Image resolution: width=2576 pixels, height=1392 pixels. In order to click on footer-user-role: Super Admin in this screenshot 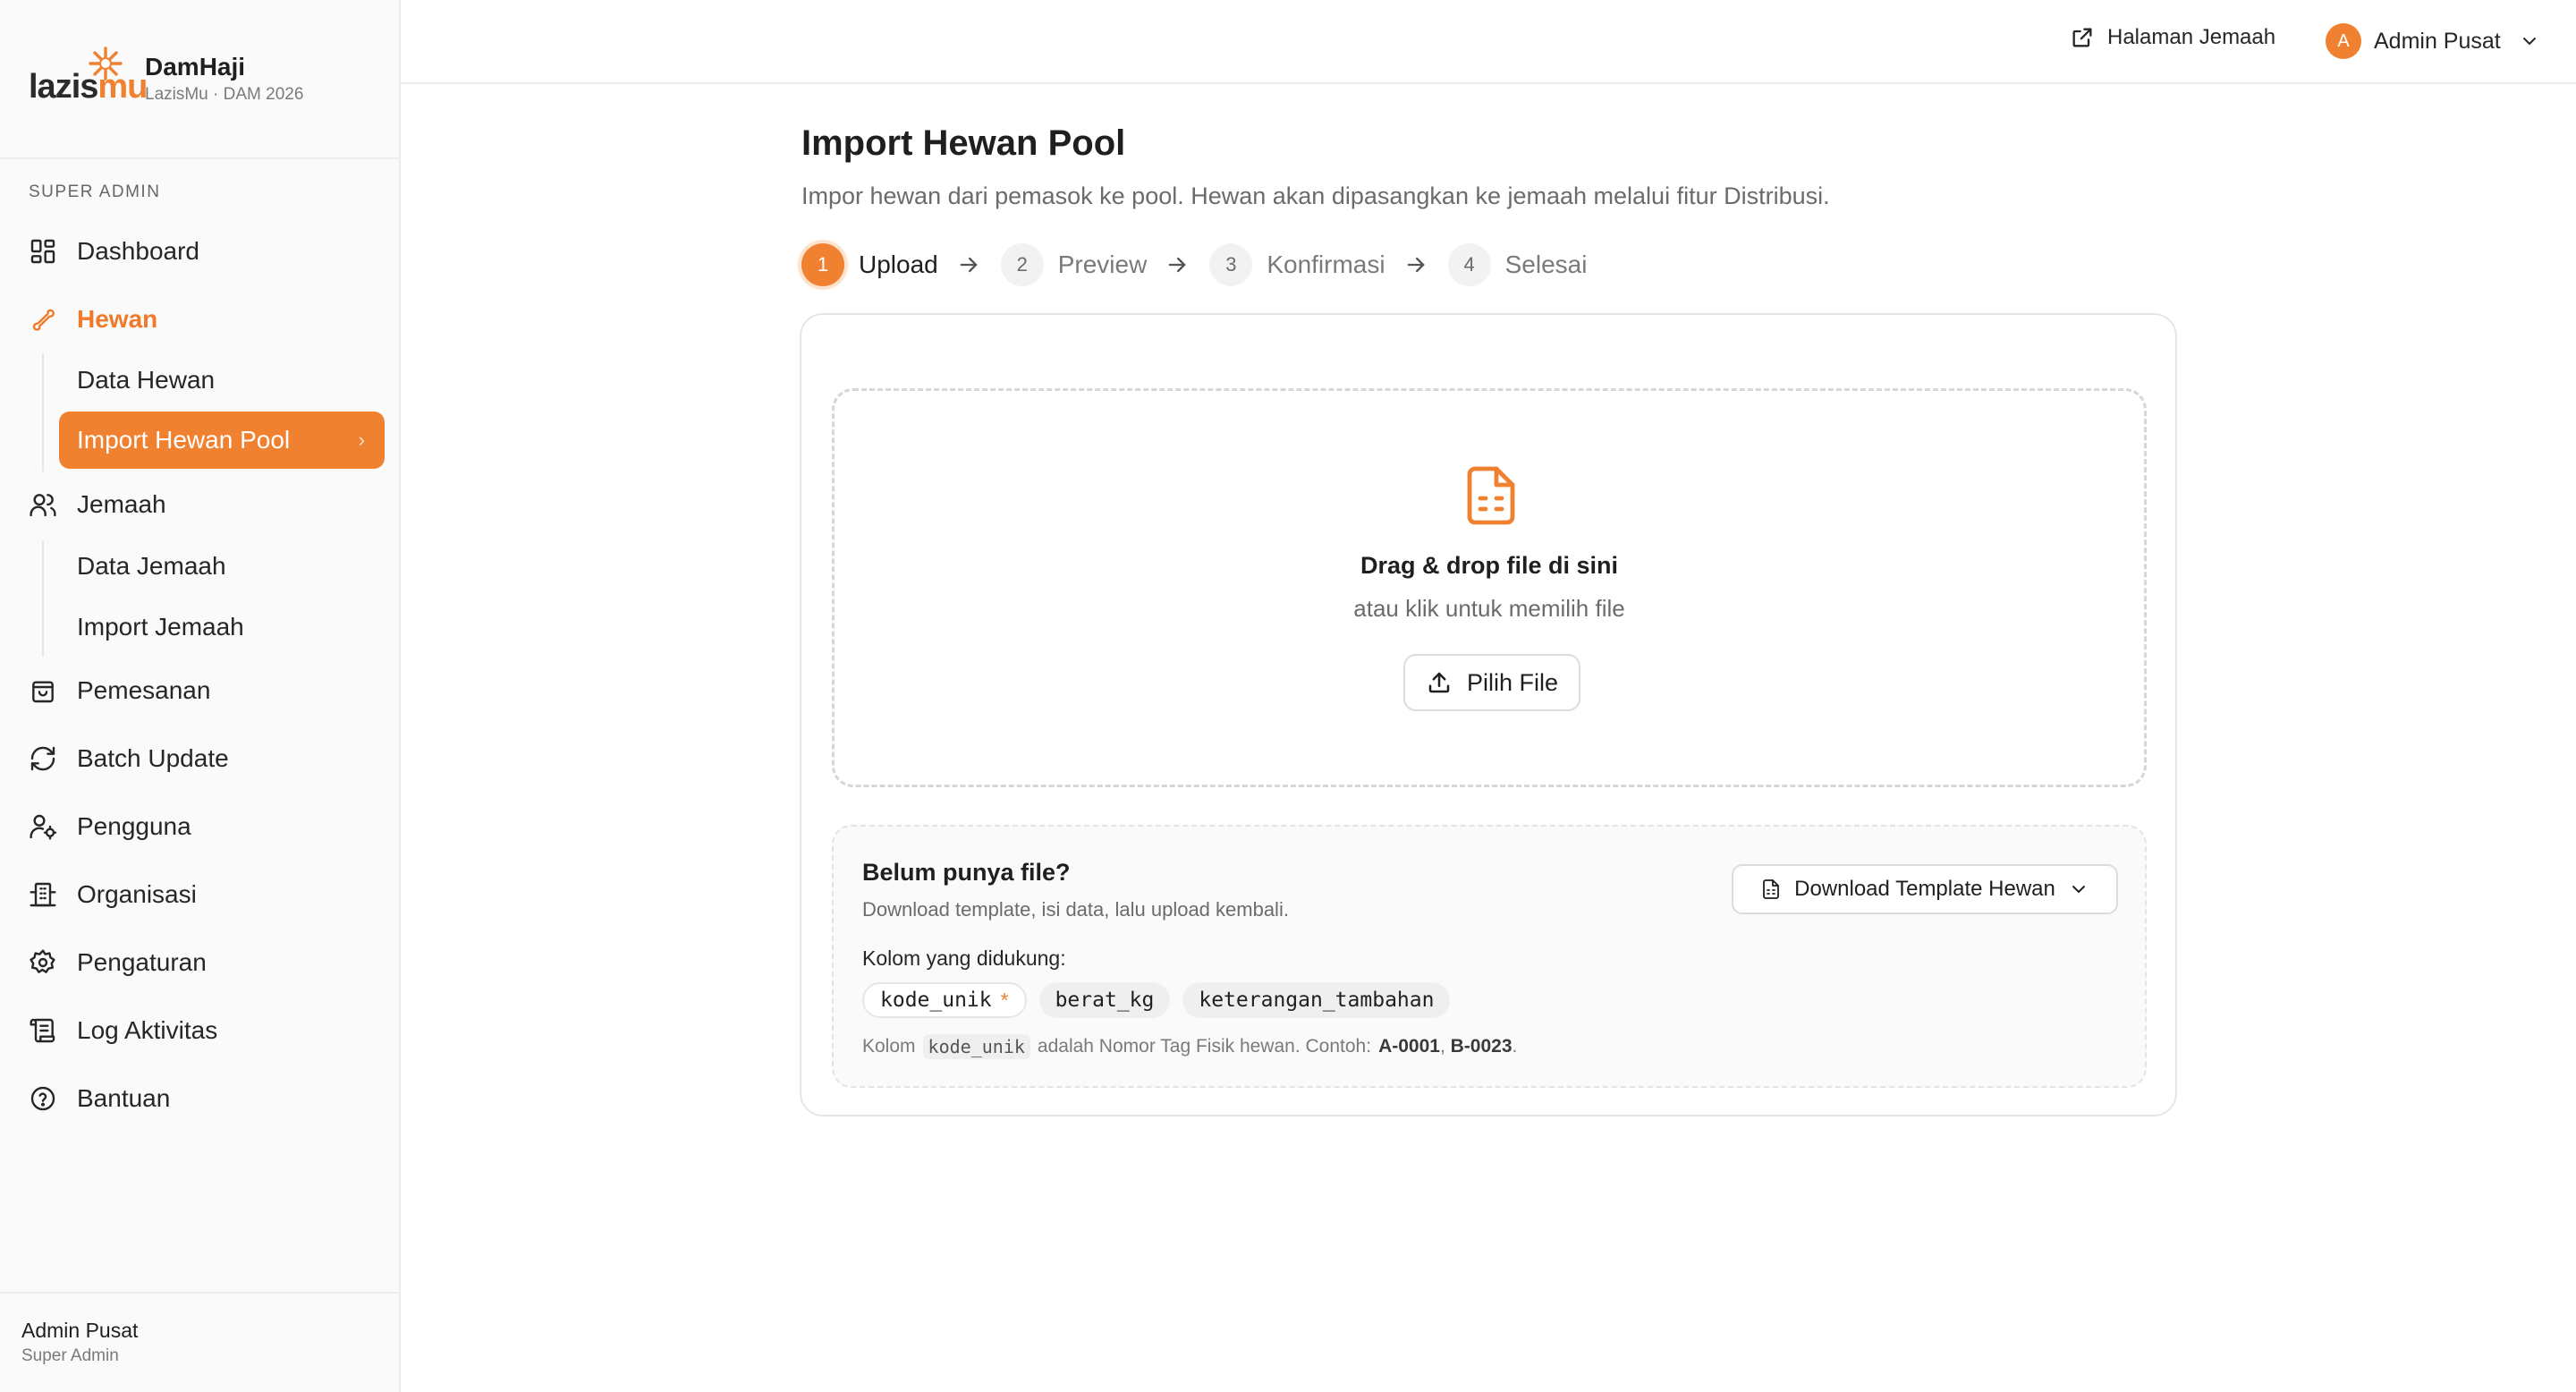, I will do `click(70, 1355)`.